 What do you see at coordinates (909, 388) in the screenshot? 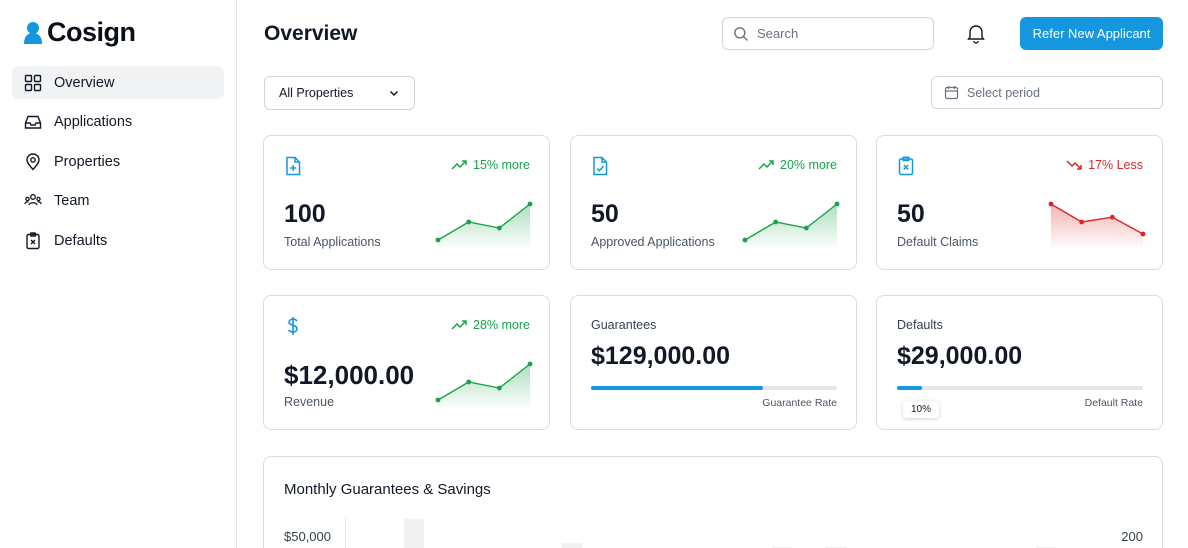
I see `default-rate-fill` at bounding box center [909, 388].